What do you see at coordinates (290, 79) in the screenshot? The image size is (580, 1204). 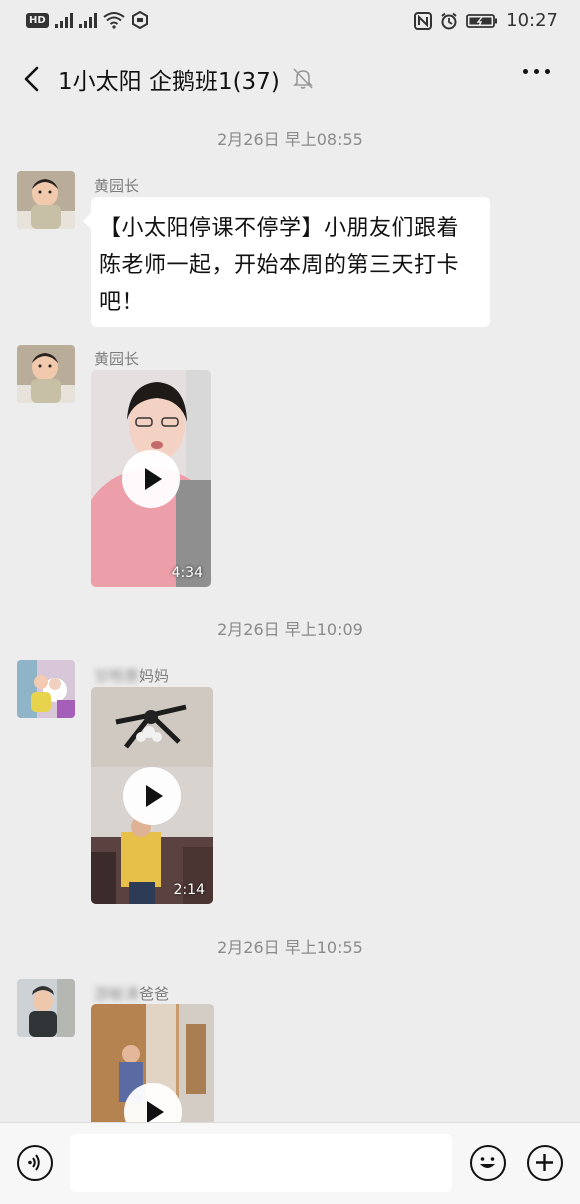 I see `chat-header: 1小太阳 企鹅班1(37)` at bounding box center [290, 79].